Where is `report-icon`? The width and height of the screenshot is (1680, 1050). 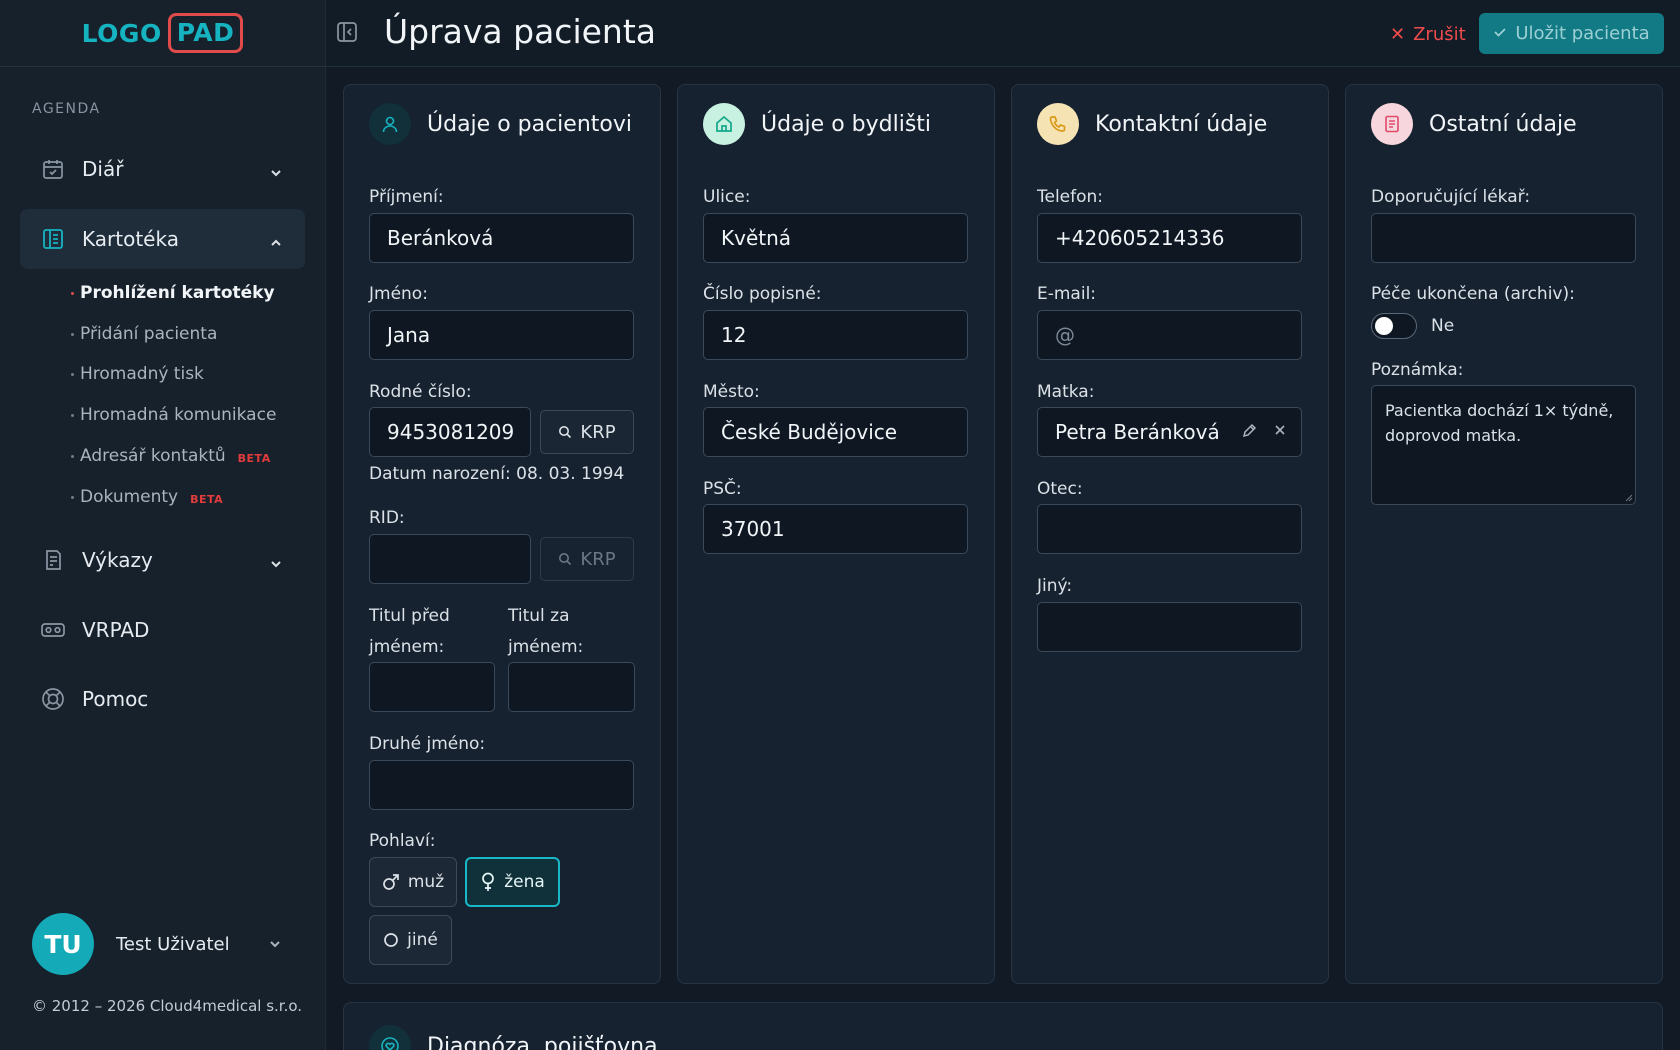 report-icon is located at coordinates (53, 560).